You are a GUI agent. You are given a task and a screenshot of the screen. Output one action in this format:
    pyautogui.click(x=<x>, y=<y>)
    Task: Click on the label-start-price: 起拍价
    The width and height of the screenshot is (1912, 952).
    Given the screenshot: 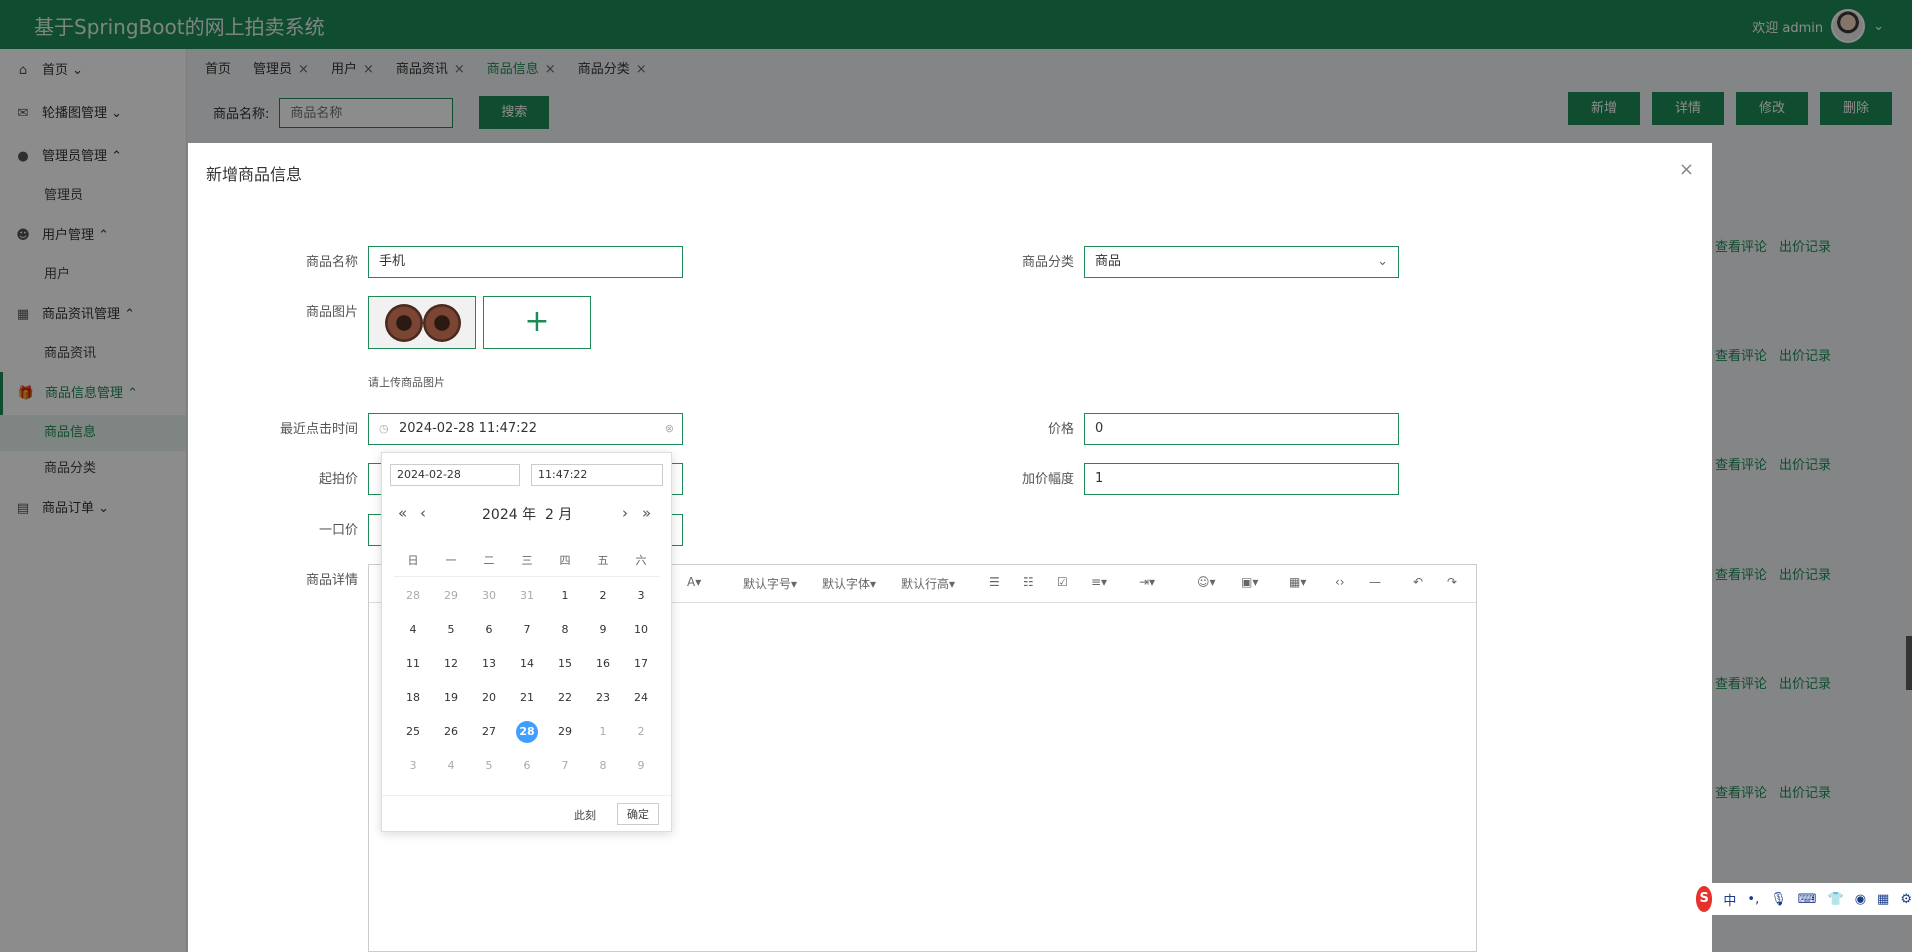 What is the action you would take?
    pyautogui.click(x=338, y=479)
    